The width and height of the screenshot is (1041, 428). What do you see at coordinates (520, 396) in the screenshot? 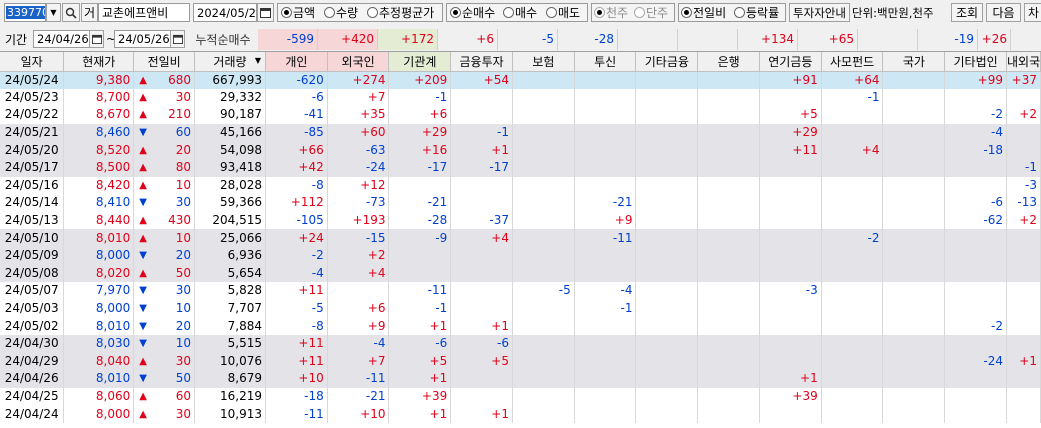
I see `table-row: 24/04/25 8,060 ▲ 60 16,219 -18 -21 +39 +39` at bounding box center [520, 396].